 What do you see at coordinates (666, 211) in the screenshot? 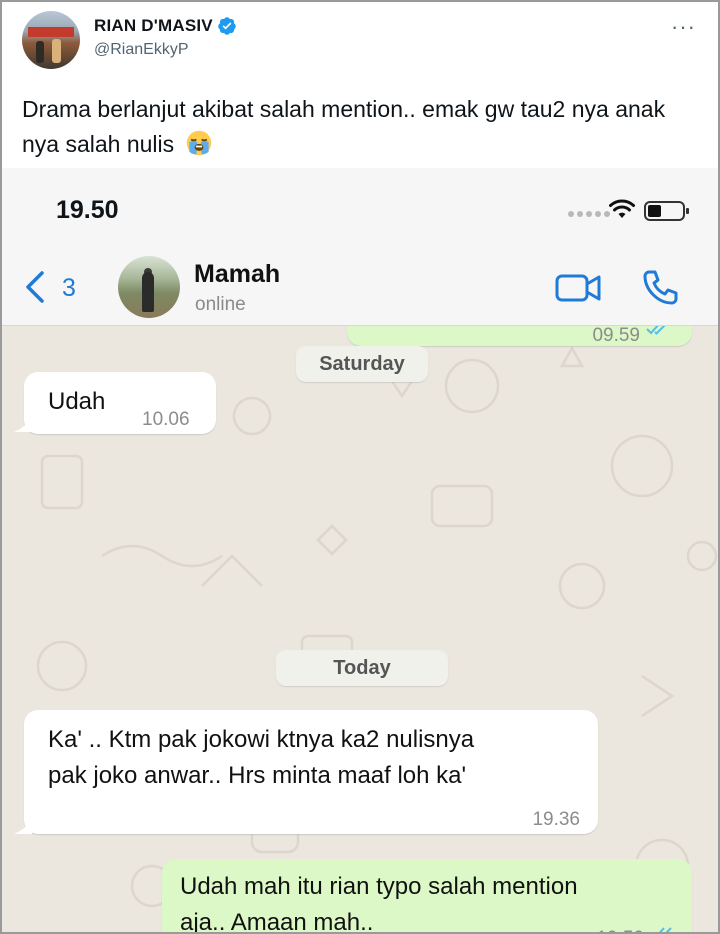
I see `battery-icon` at bounding box center [666, 211].